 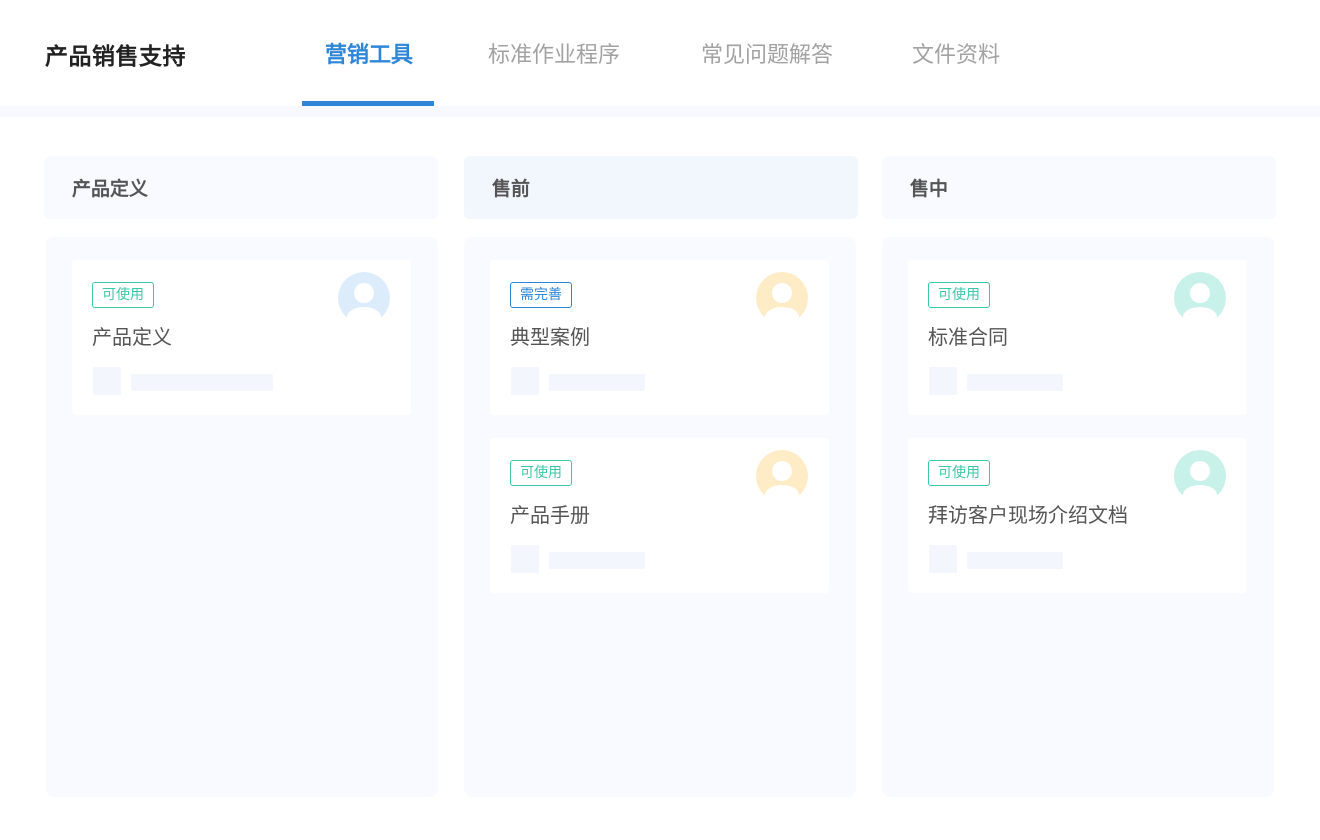 What do you see at coordinates (541, 295) in the screenshot?
I see `status-badge: 需完善` at bounding box center [541, 295].